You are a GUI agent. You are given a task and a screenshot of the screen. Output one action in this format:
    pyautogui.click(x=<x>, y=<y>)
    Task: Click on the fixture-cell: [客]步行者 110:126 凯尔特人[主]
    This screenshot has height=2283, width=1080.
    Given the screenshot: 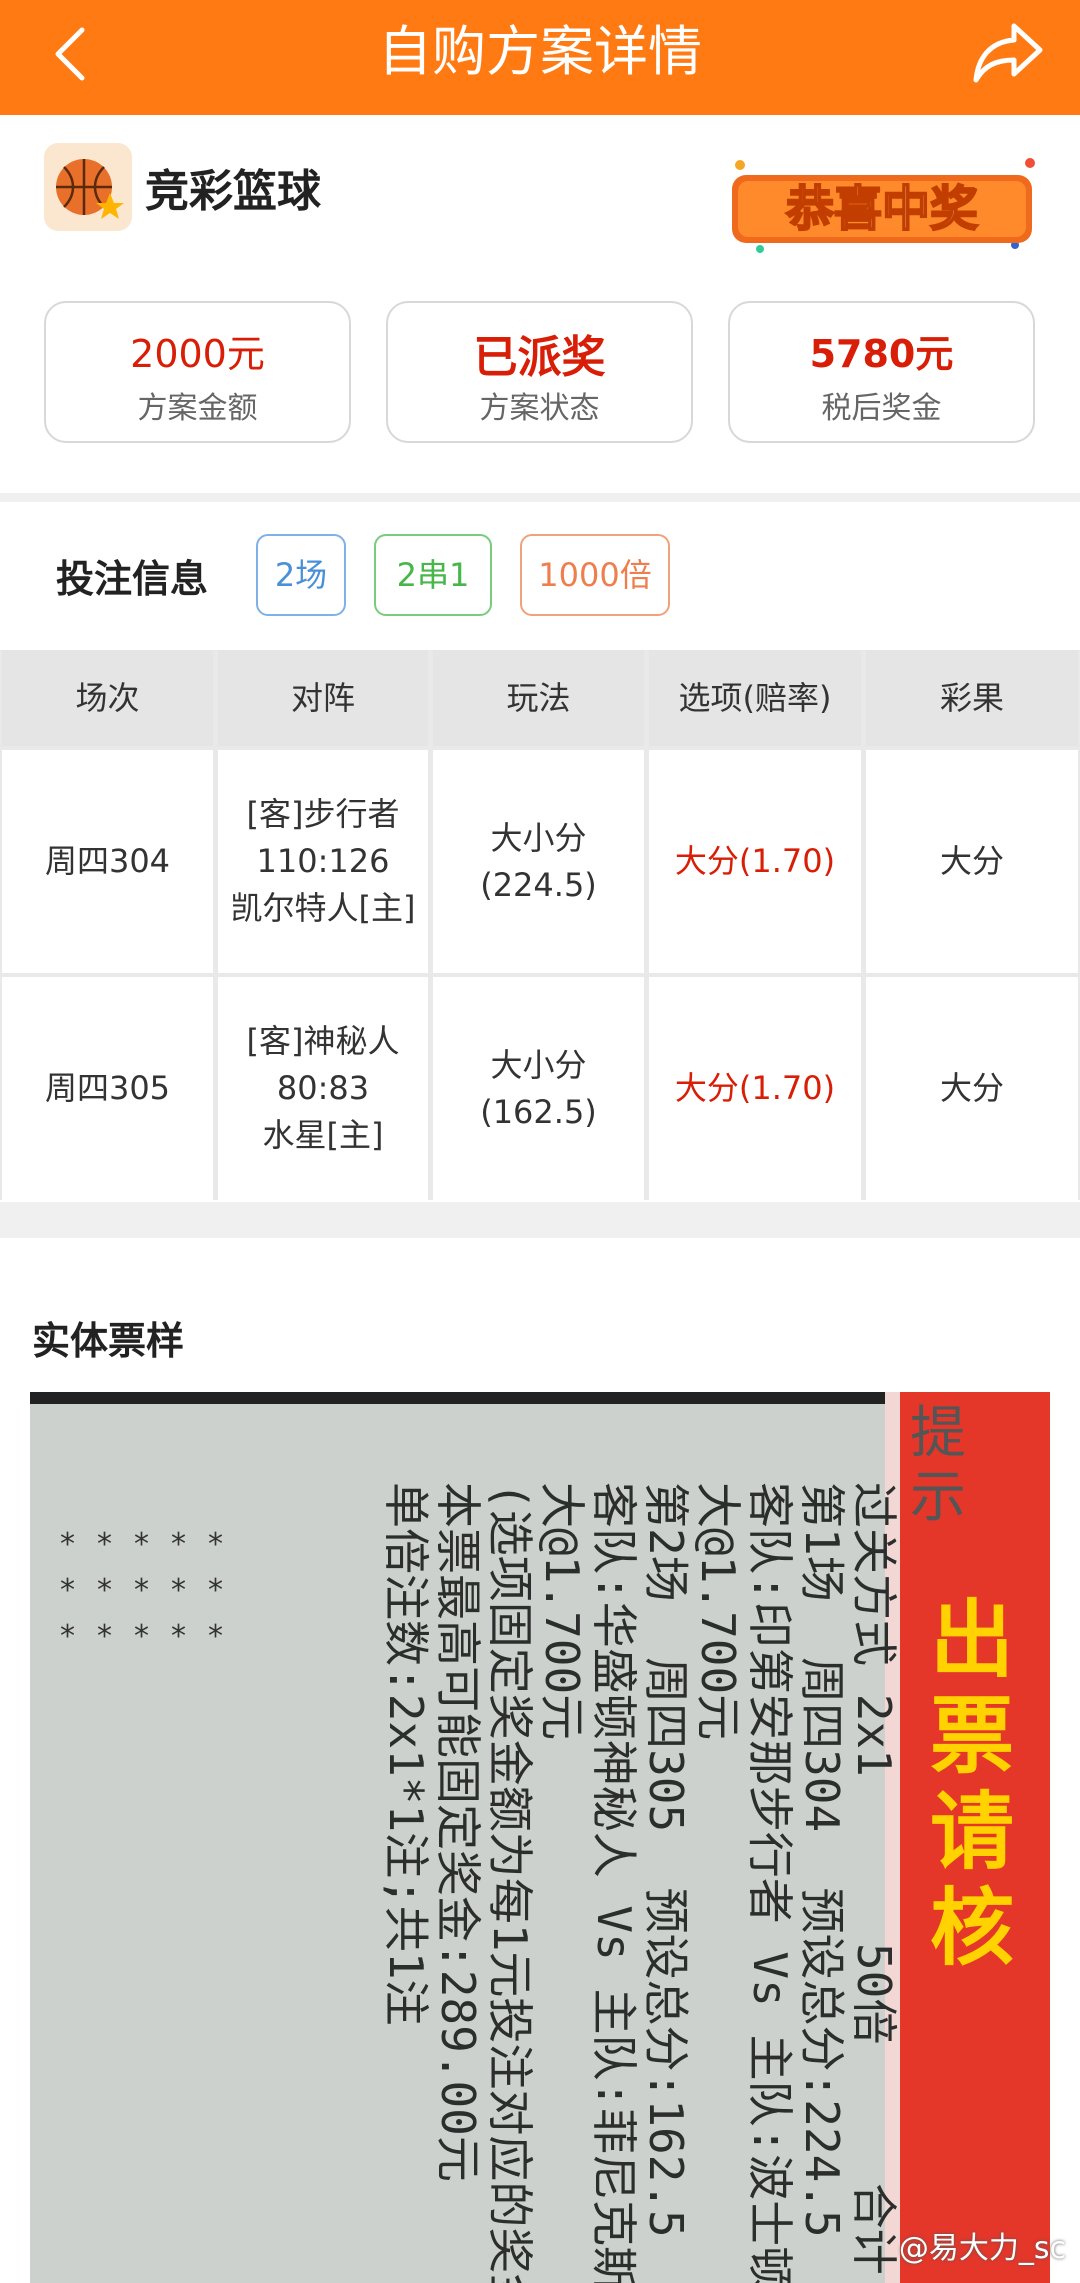 What is the action you would take?
    pyautogui.click(x=323, y=861)
    